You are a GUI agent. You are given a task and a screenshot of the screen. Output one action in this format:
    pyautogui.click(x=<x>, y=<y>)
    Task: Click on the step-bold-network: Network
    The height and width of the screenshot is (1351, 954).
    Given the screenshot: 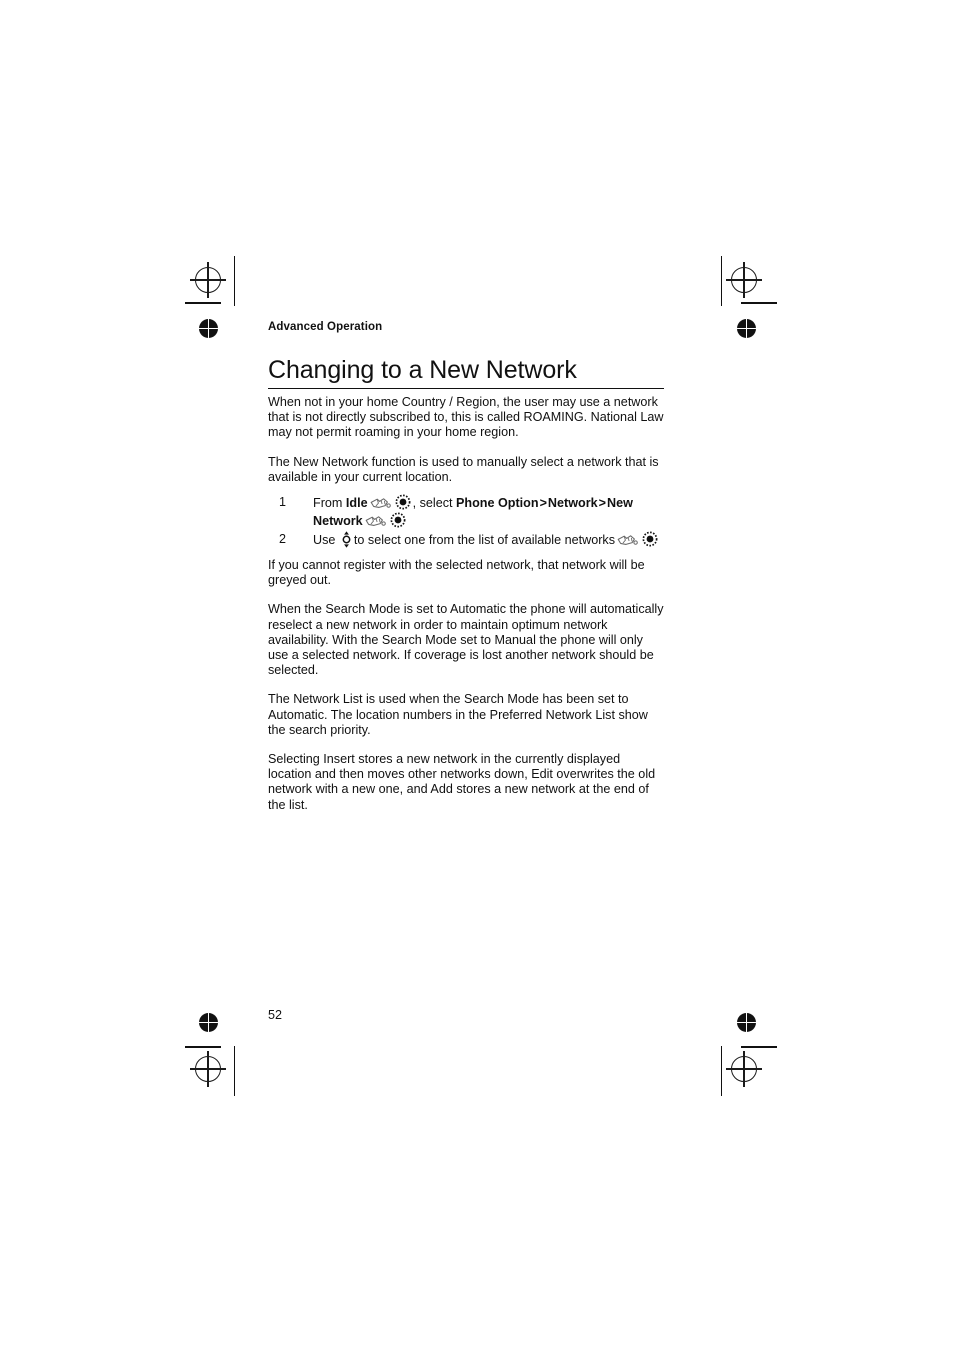 What is the action you would take?
    pyautogui.click(x=572, y=503)
    